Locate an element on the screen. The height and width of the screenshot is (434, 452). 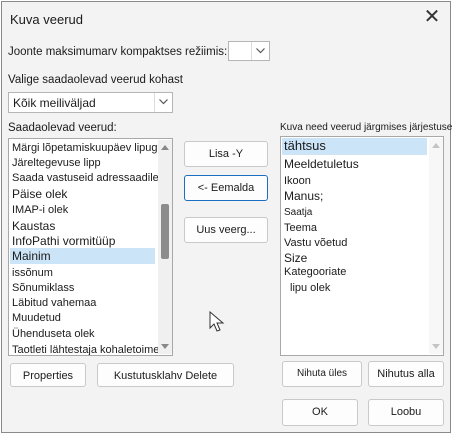
list-item: Ühenduseta olek is located at coordinates (53, 334).